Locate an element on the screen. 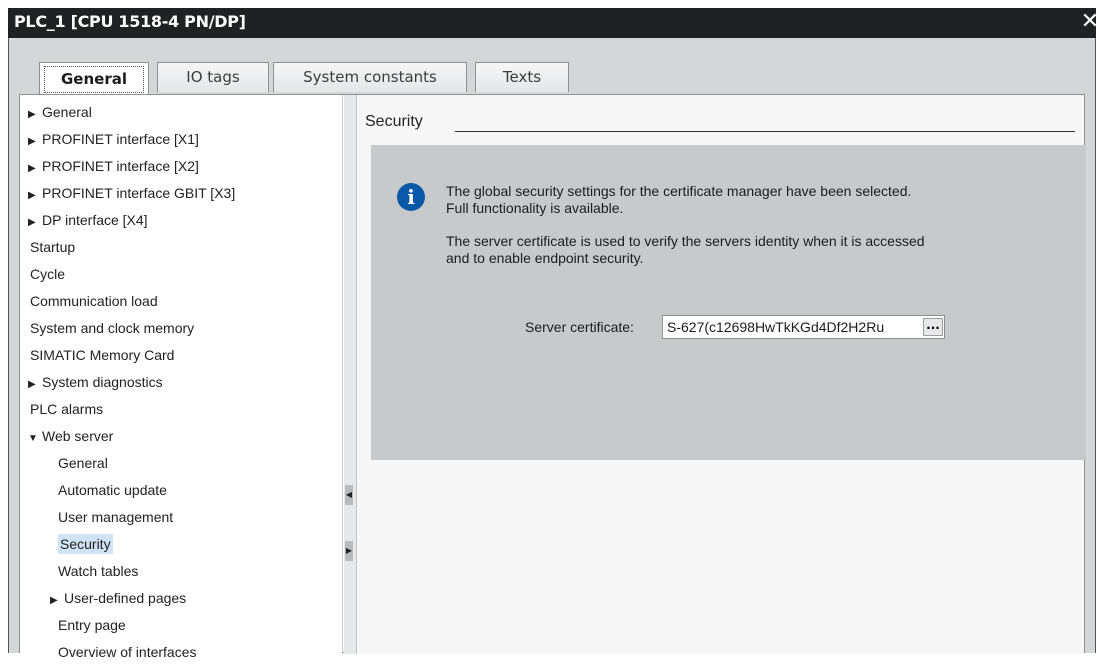  nav-item-label: Overview of interfaces is located at coordinates (127, 652).